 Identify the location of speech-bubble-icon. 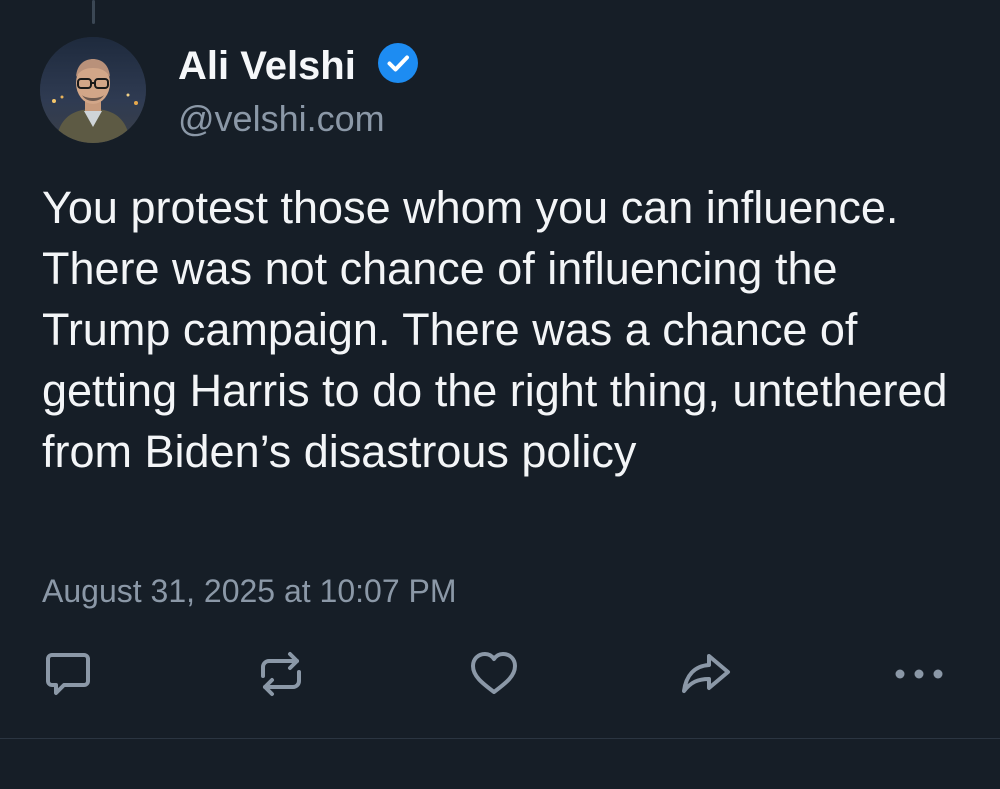
(68, 674).